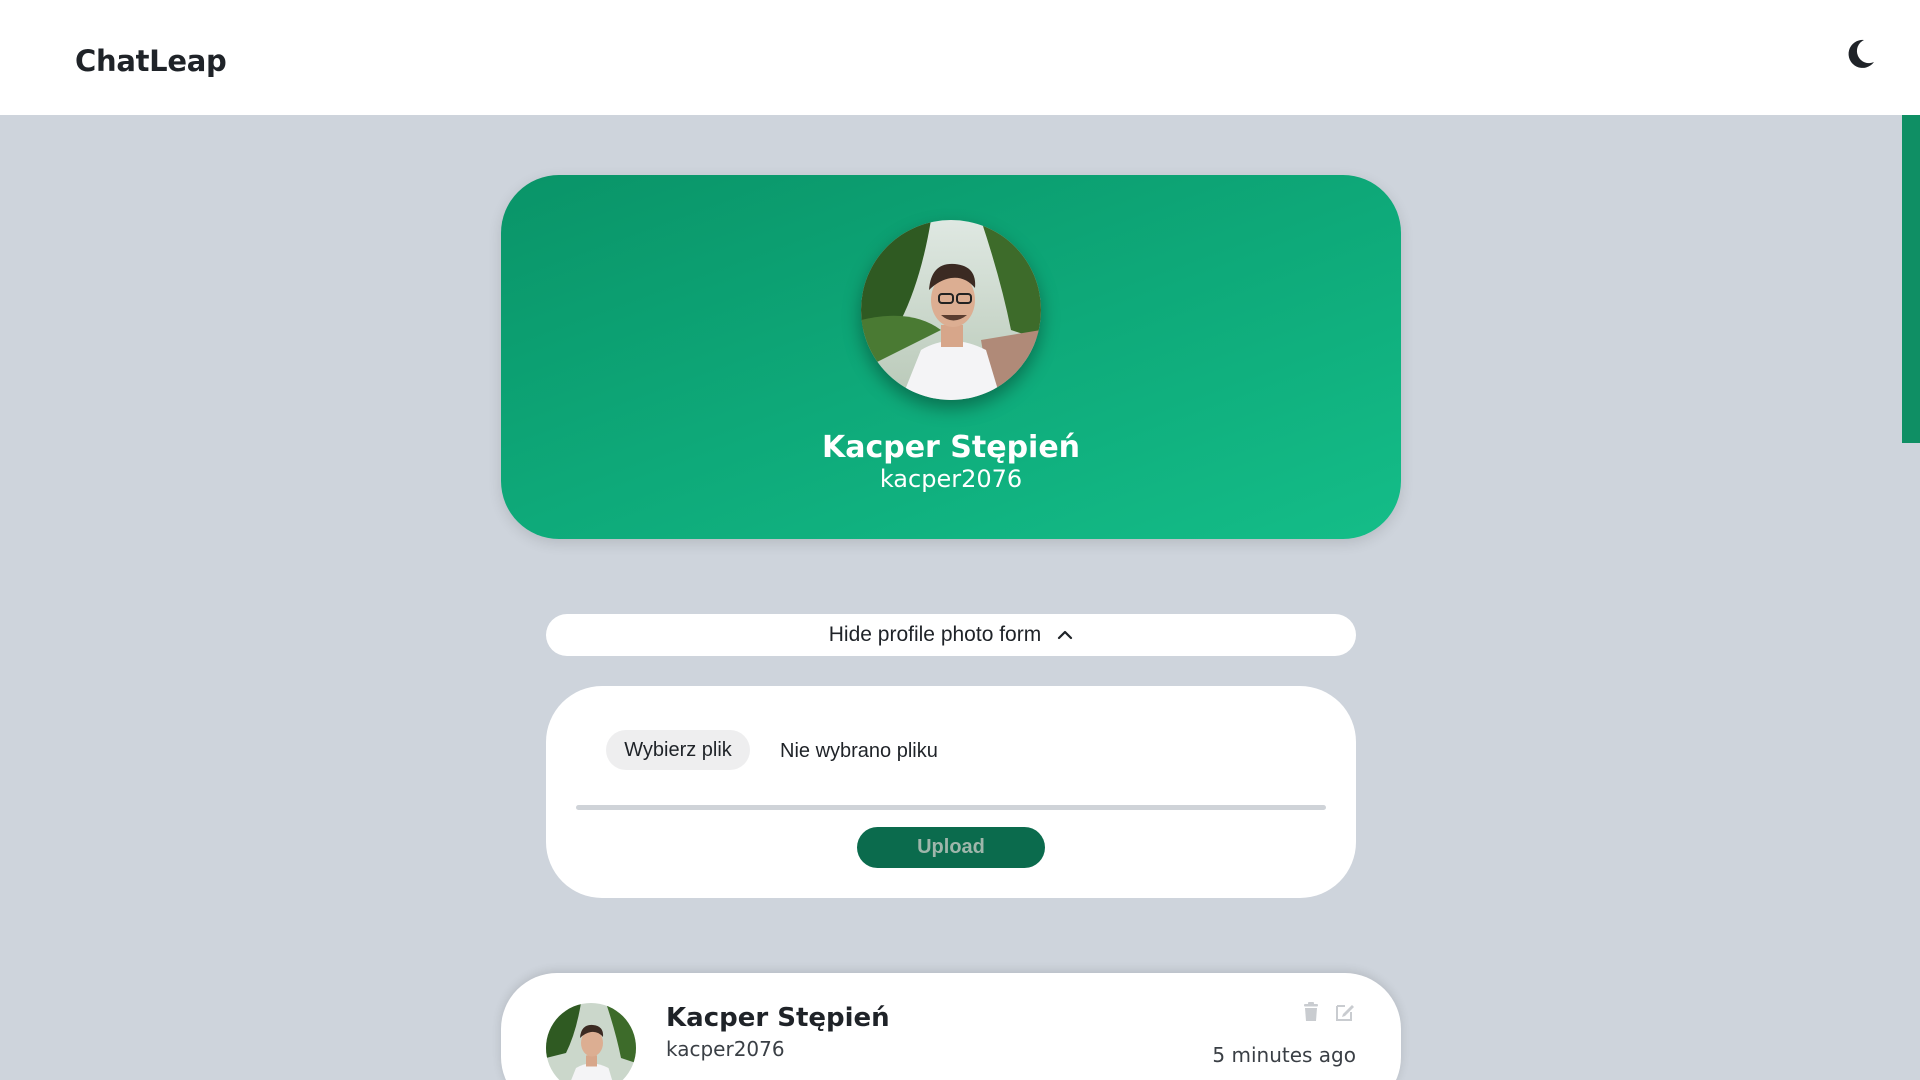 This screenshot has width=1920, height=1080. I want to click on profile-name: Kacper Stępień, so click(951, 447).